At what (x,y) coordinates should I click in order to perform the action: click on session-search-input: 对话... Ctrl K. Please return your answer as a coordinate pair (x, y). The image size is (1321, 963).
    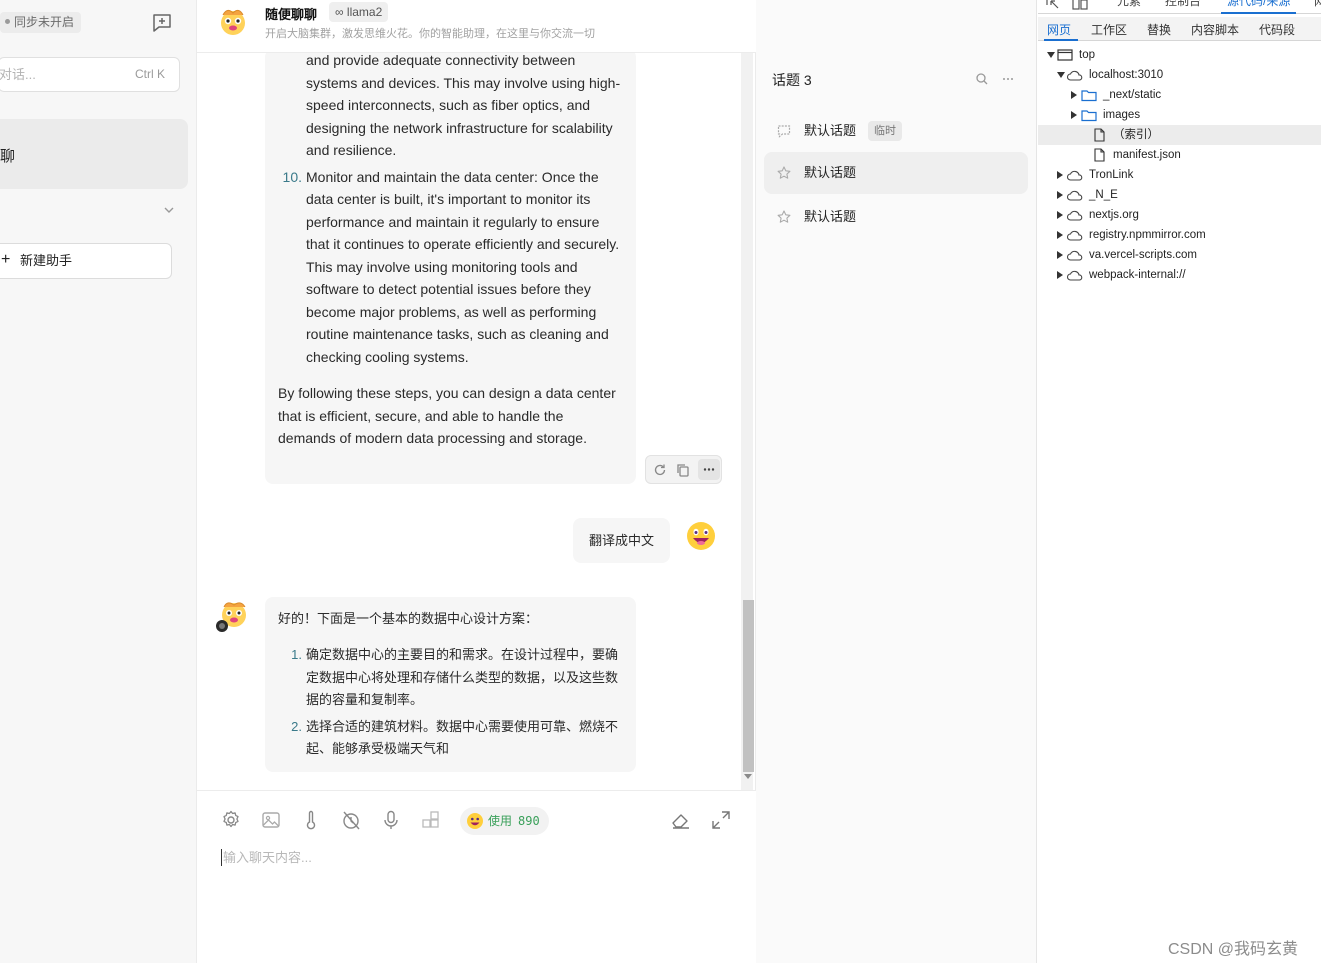
    Looking at the image, I should click on (90, 74).